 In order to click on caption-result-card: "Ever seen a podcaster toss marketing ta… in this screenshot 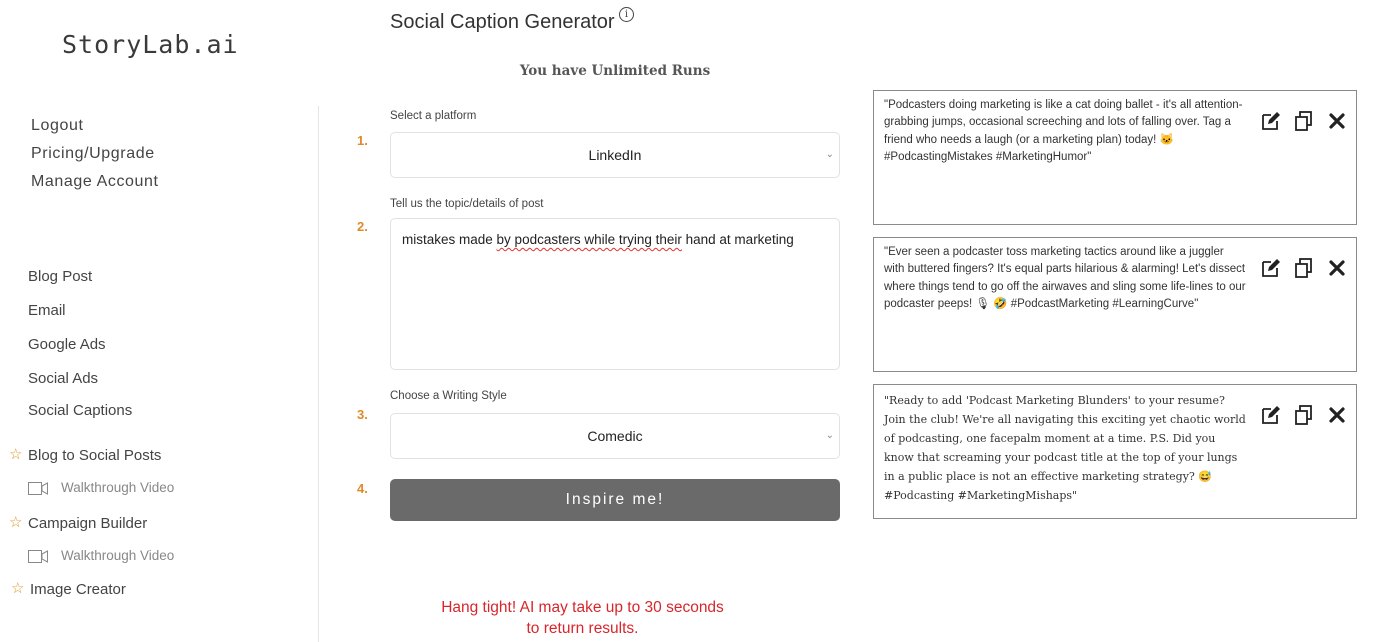, I will do `click(1115, 304)`.